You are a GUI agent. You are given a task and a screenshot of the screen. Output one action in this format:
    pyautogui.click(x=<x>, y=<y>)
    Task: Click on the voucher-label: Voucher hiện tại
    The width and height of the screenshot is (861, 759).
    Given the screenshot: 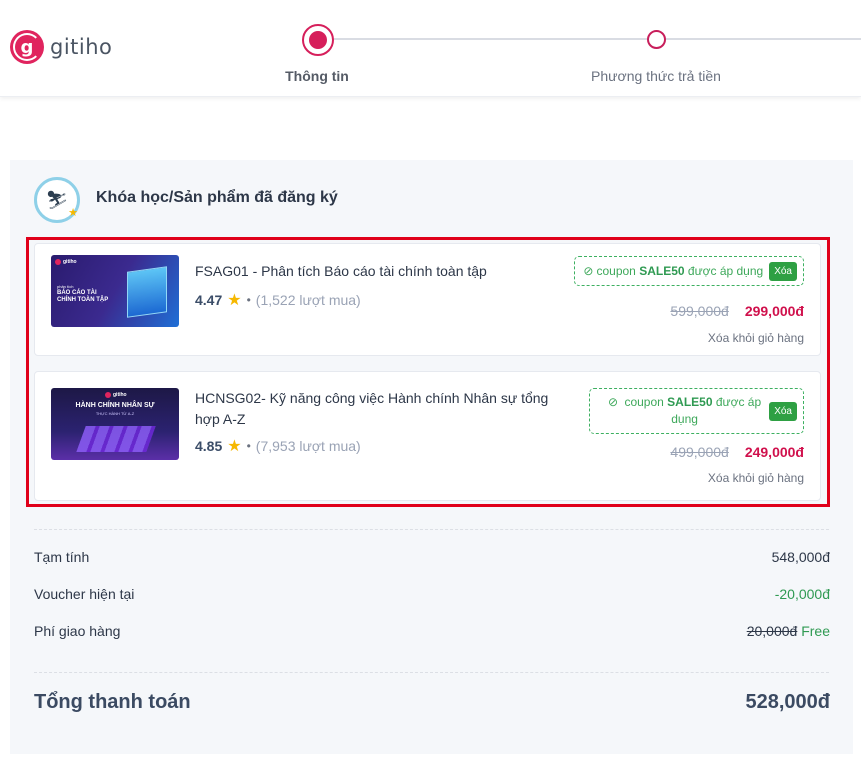 What is the action you would take?
    pyautogui.click(x=84, y=594)
    